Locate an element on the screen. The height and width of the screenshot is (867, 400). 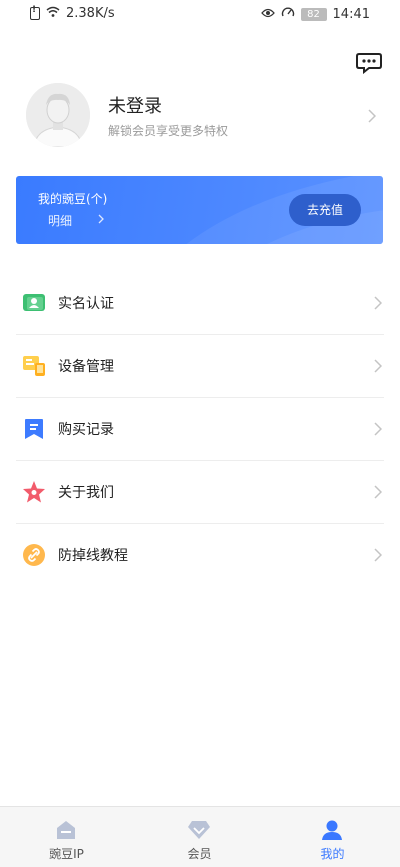
device-icon is located at coordinates (34, 366).